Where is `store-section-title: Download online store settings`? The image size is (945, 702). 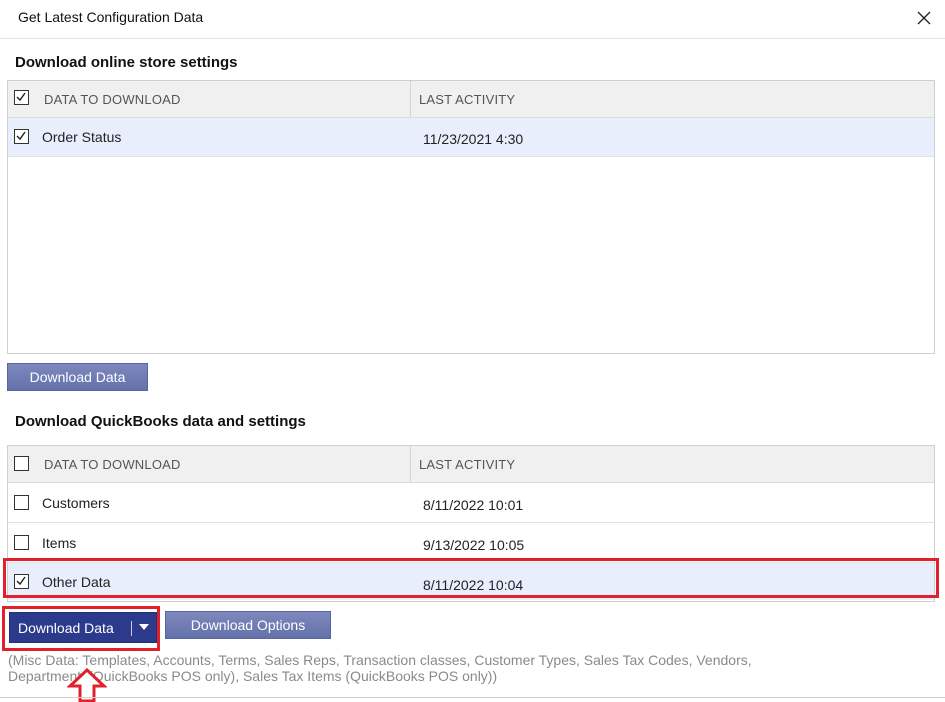 store-section-title: Download online store settings is located at coordinates (126, 62).